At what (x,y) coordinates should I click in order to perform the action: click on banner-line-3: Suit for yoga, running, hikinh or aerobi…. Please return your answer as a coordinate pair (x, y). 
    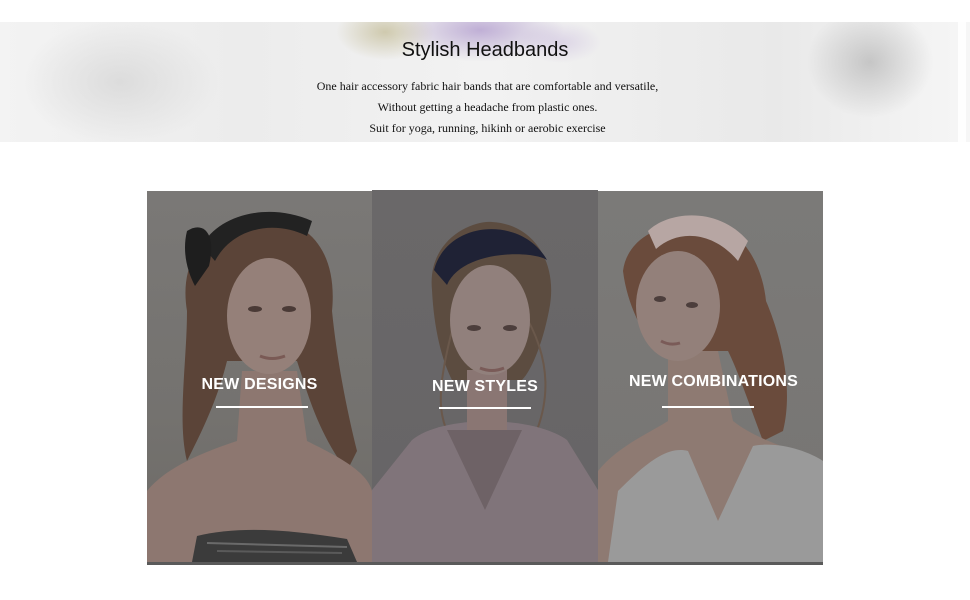
    Looking at the image, I should click on (487, 128).